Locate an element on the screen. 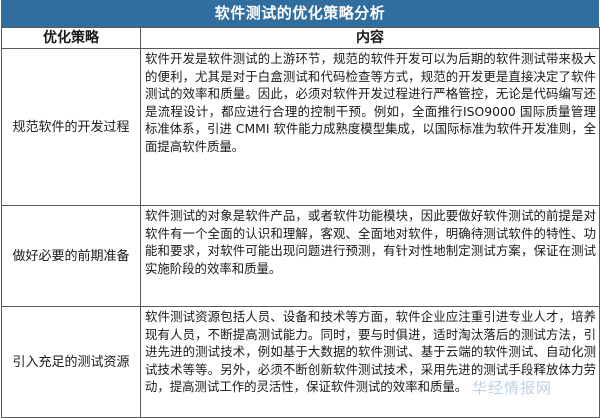  row-strategy: 引入充足的测试资源 is located at coordinates (71, 362).